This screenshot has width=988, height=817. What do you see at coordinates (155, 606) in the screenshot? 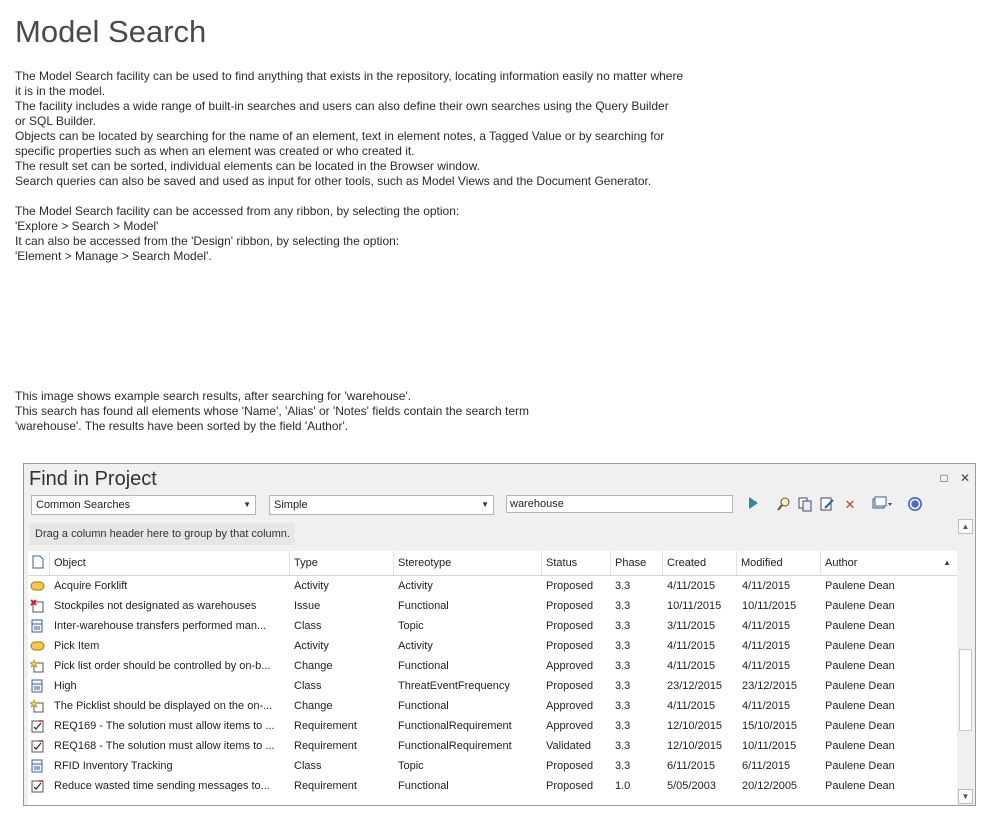
I see `cell-object: Stockpiles not designated as warehouses` at bounding box center [155, 606].